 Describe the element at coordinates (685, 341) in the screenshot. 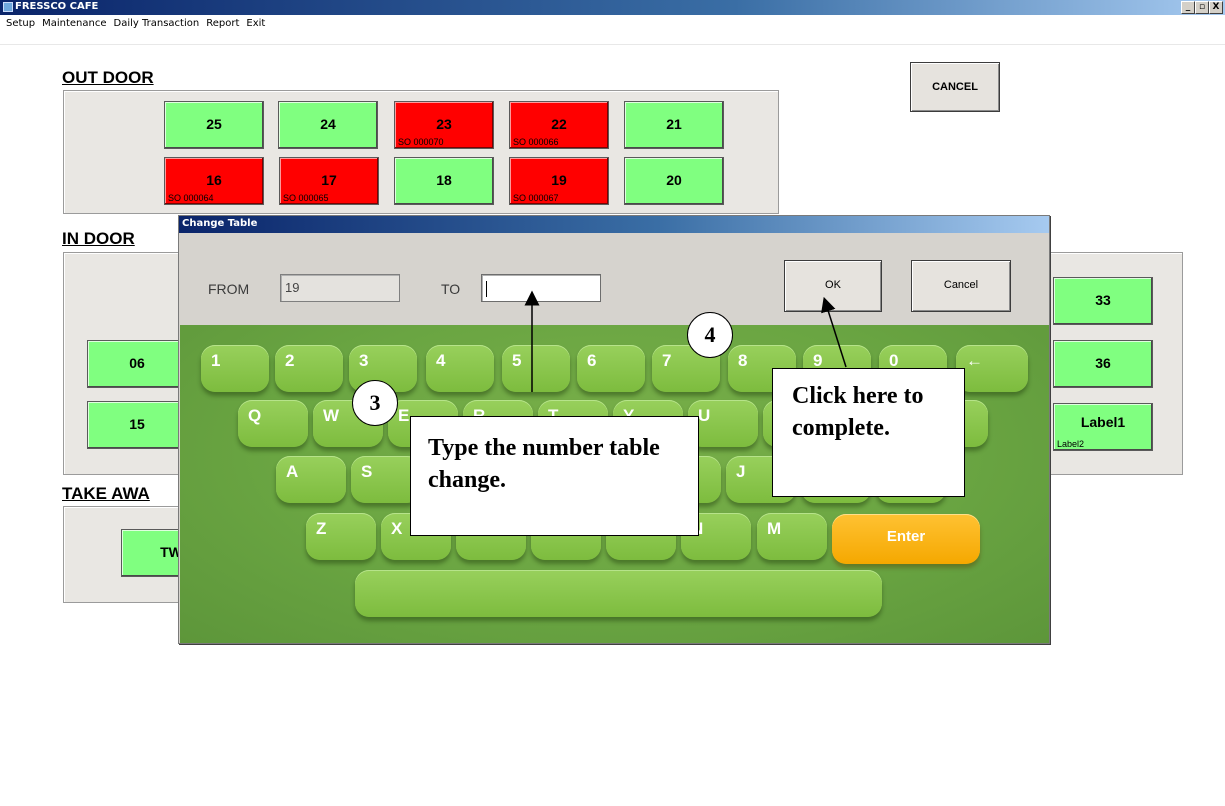

I see `annotation-arrows` at that location.